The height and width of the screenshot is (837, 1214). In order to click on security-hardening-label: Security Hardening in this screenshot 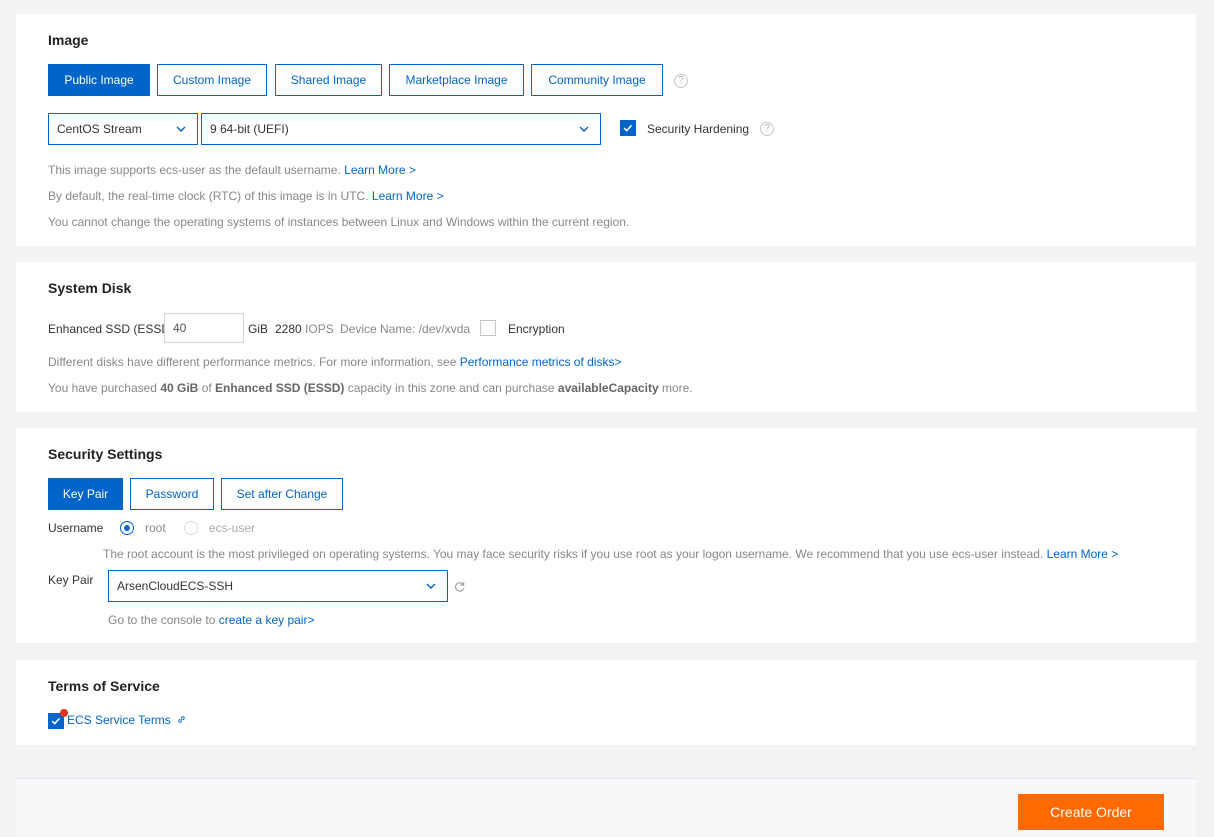, I will do `click(698, 129)`.